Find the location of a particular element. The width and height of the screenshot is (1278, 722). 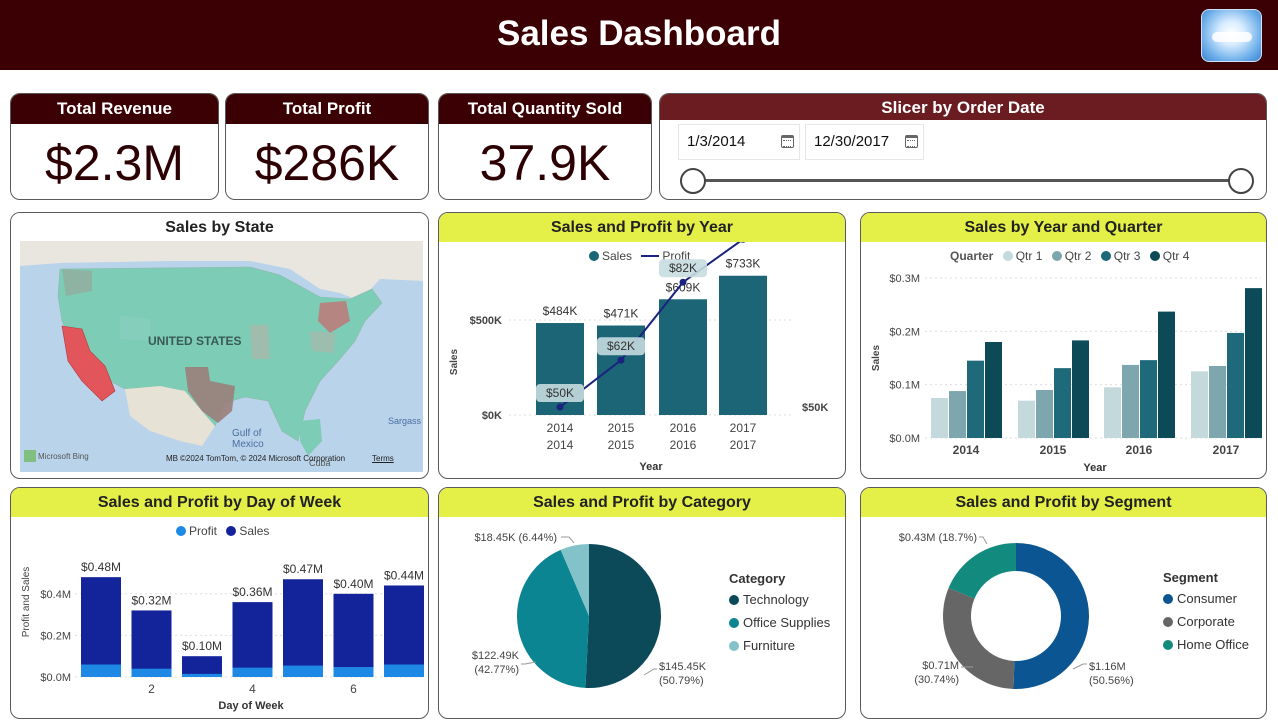

kpi-card-total-revenue: Total Revenue $2.3M is located at coordinates (114, 146).